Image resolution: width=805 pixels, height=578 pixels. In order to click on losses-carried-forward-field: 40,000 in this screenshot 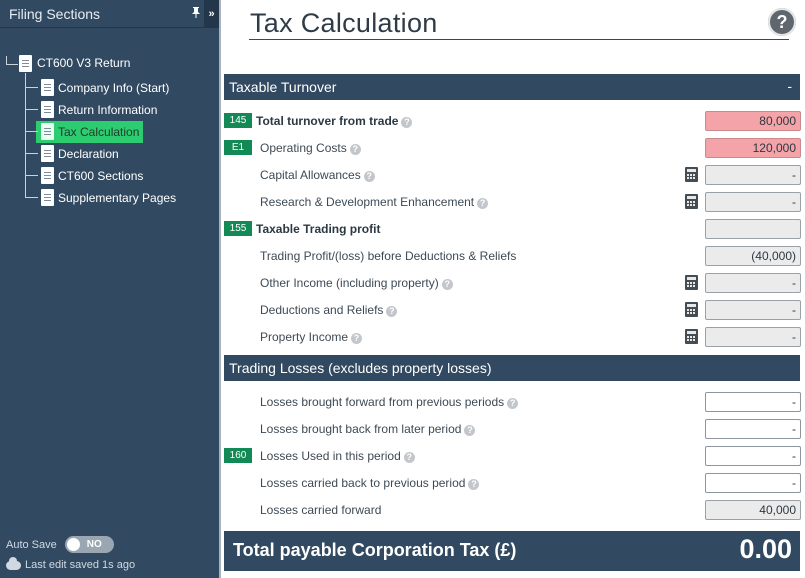, I will do `click(753, 510)`.